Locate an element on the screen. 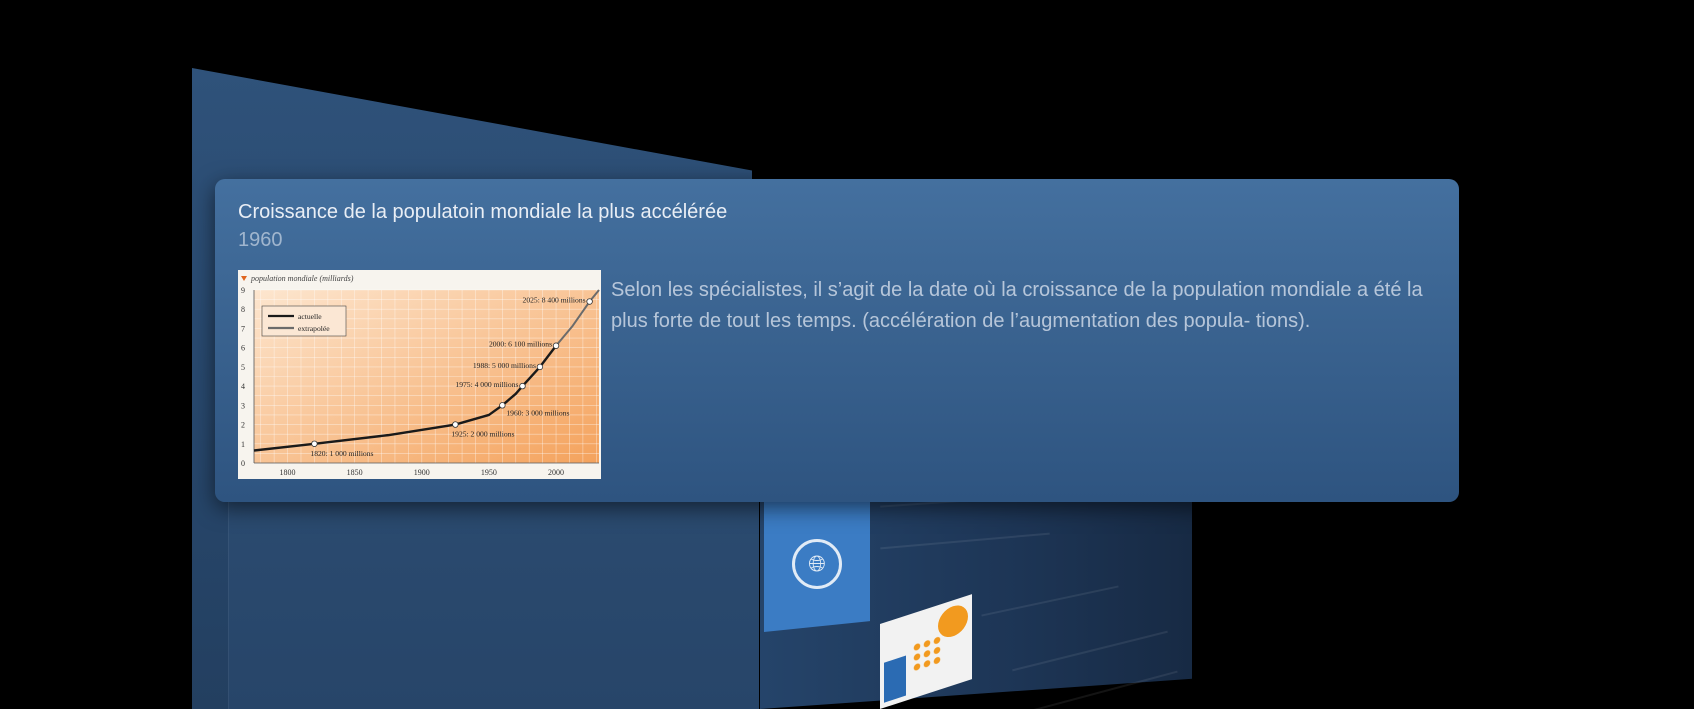  x-tick-label: 1950 is located at coordinates (489, 472).